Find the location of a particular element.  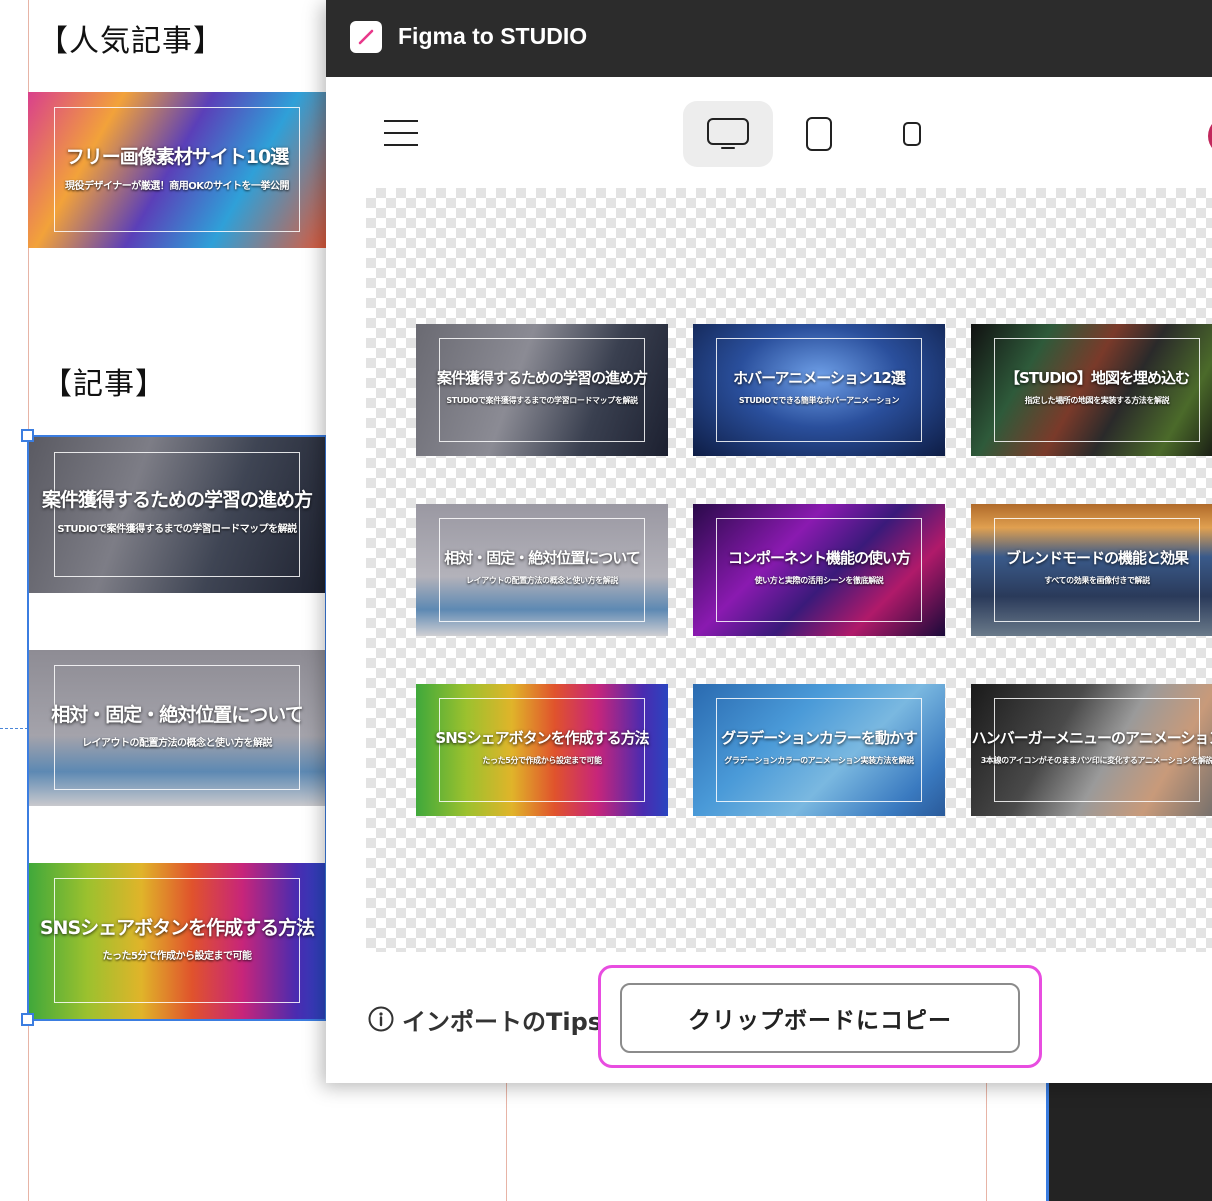

dark-frame-edge is located at coordinates (1129, 1142).